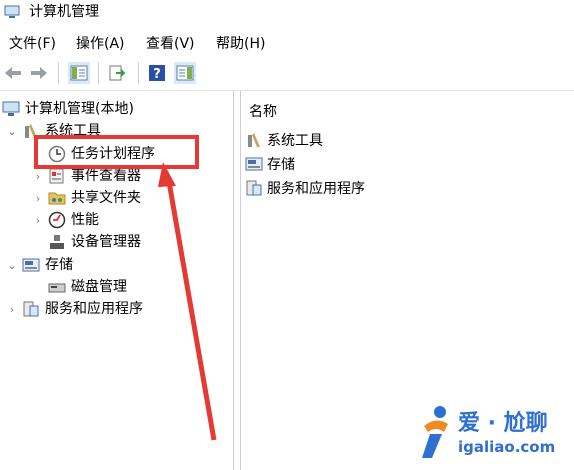 This screenshot has width=574, height=470. I want to click on annotation-arrow, so click(187, 301).